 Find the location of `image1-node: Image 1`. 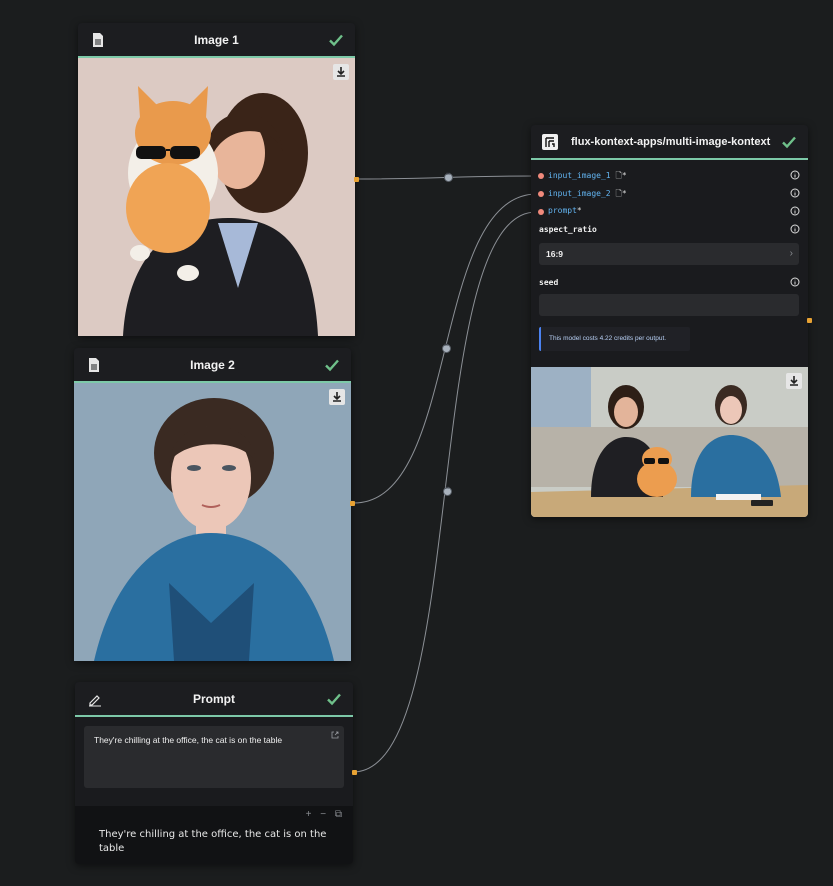

image1-node: Image 1 is located at coordinates (218, 179).